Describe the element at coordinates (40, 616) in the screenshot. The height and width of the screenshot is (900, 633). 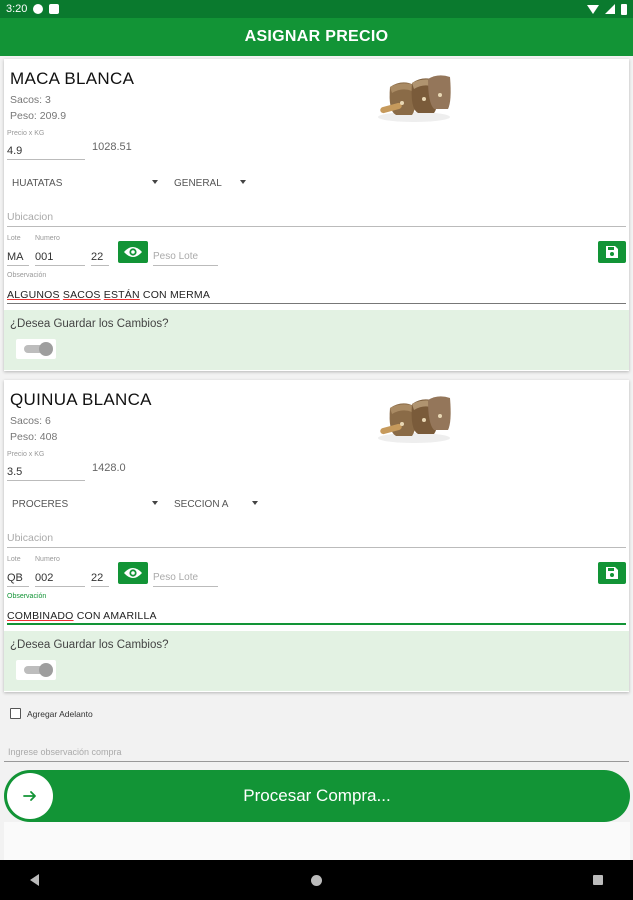
I see `obs-word: COMBINADO` at that location.